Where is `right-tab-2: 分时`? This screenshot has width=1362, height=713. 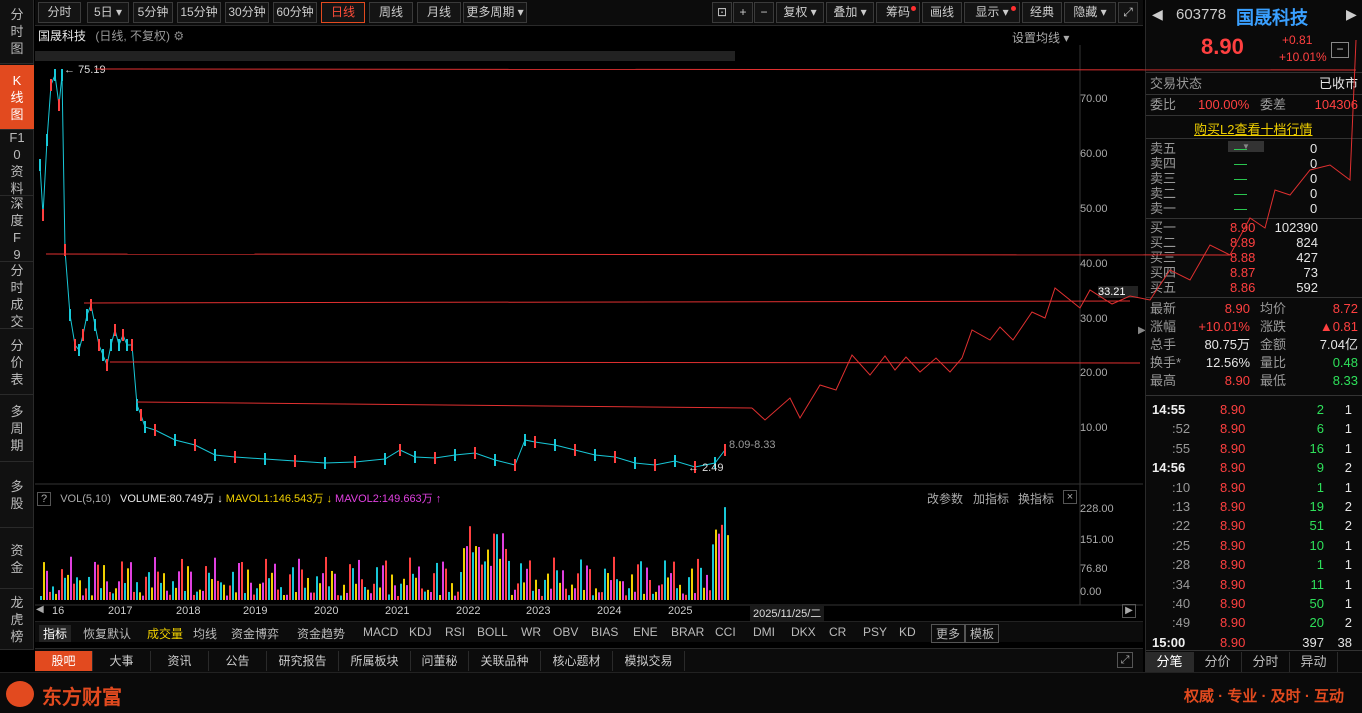
right-tab-2: 分时 is located at coordinates (1266, 662).